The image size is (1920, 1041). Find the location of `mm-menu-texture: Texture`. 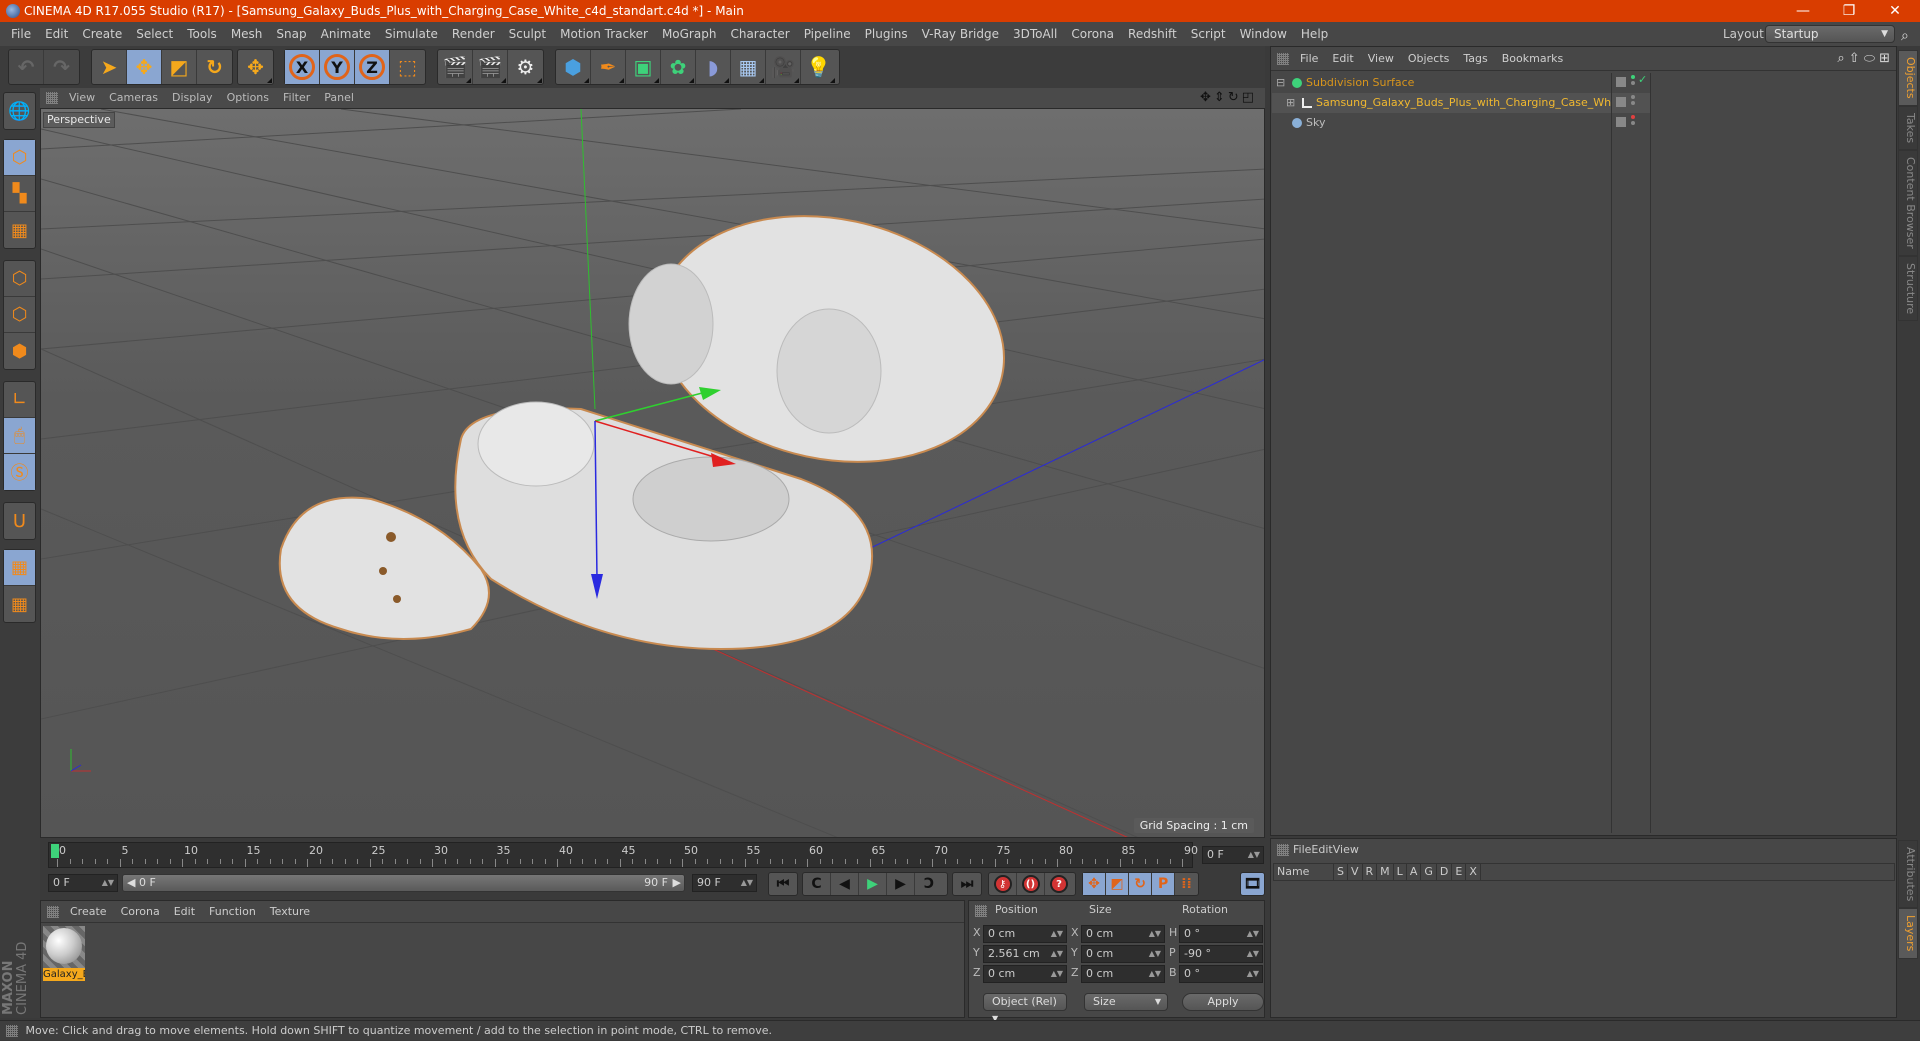

mm-menu-texture: Texture is located at coordinates (290, 912).